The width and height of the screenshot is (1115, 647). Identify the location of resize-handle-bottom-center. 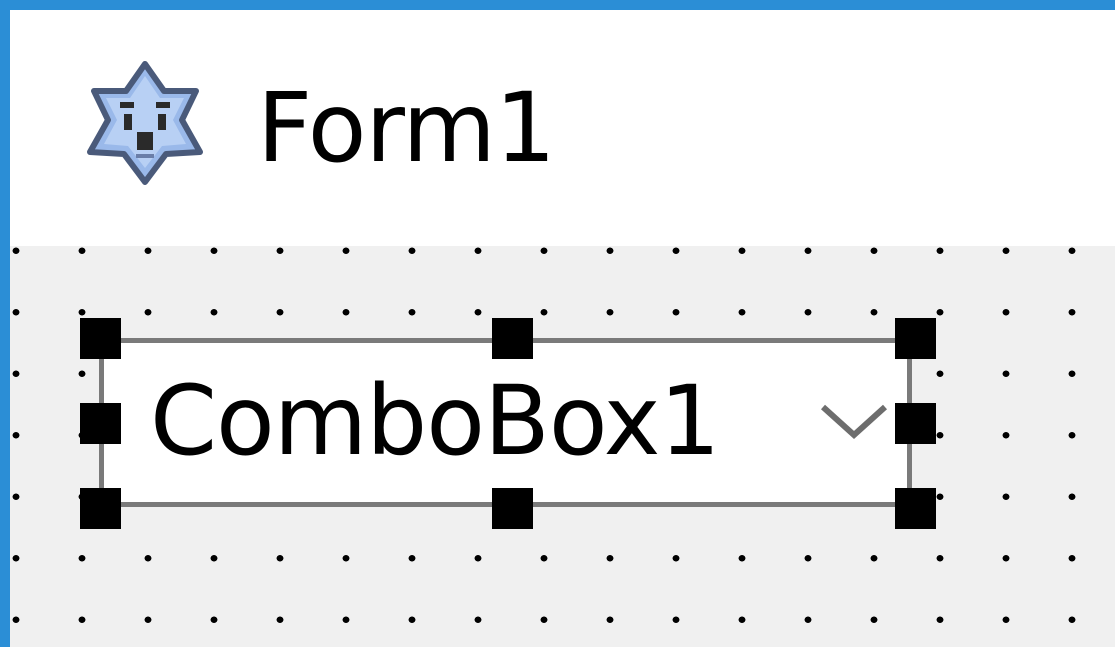
(512, 508).